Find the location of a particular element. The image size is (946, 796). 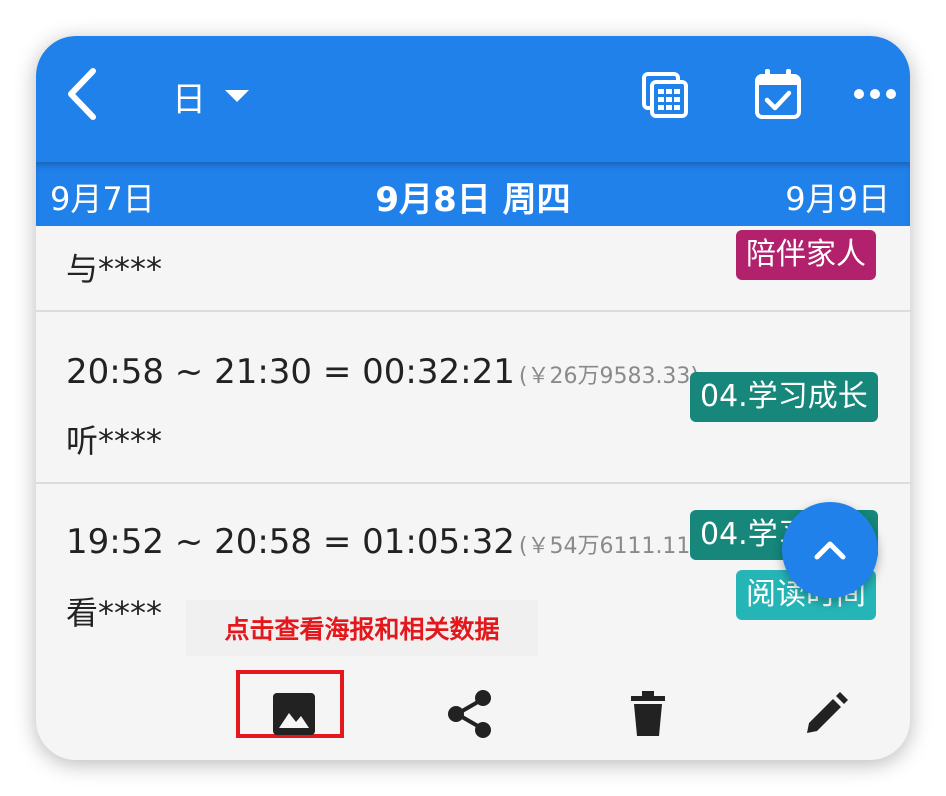

dropdown-caret-icon is located at coordinates (237, 96).